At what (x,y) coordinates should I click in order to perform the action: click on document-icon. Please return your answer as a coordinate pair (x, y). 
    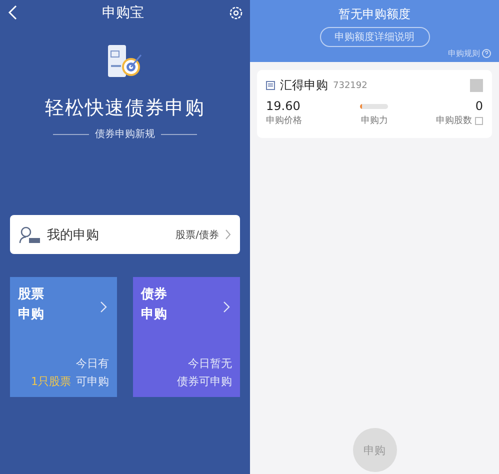
    Looking at the image, I should click on (270, 85).